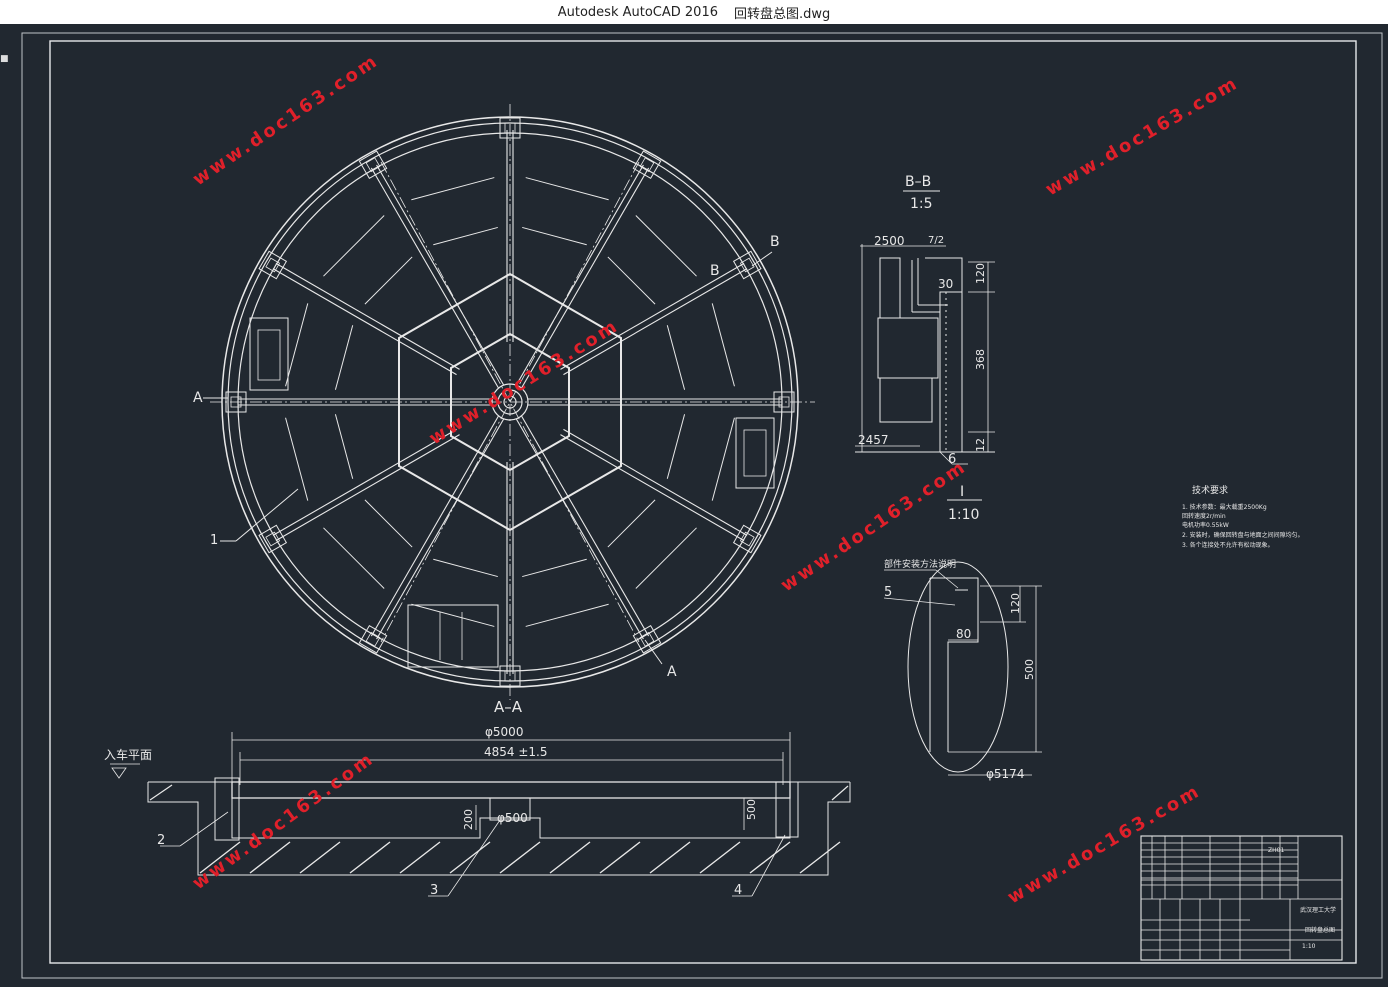 This screenshot has height=987, width=1388. What do you see at coordinates (1029, 669) in the screenshot?
I see `detail-i-dim-500: 500` at bounding box center [1029, 669].